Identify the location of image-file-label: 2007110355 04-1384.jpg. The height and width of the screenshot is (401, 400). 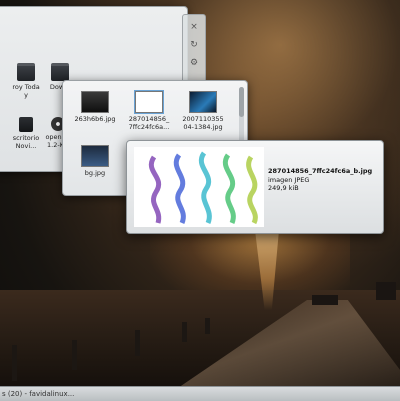
(203, 123).